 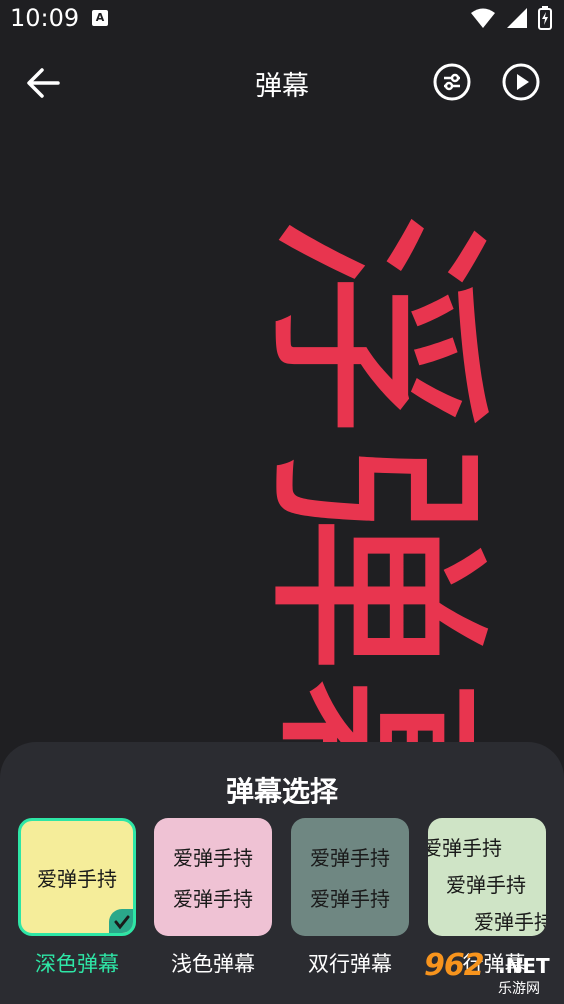 I want to click on play-icon, so click(x=521, y=82).